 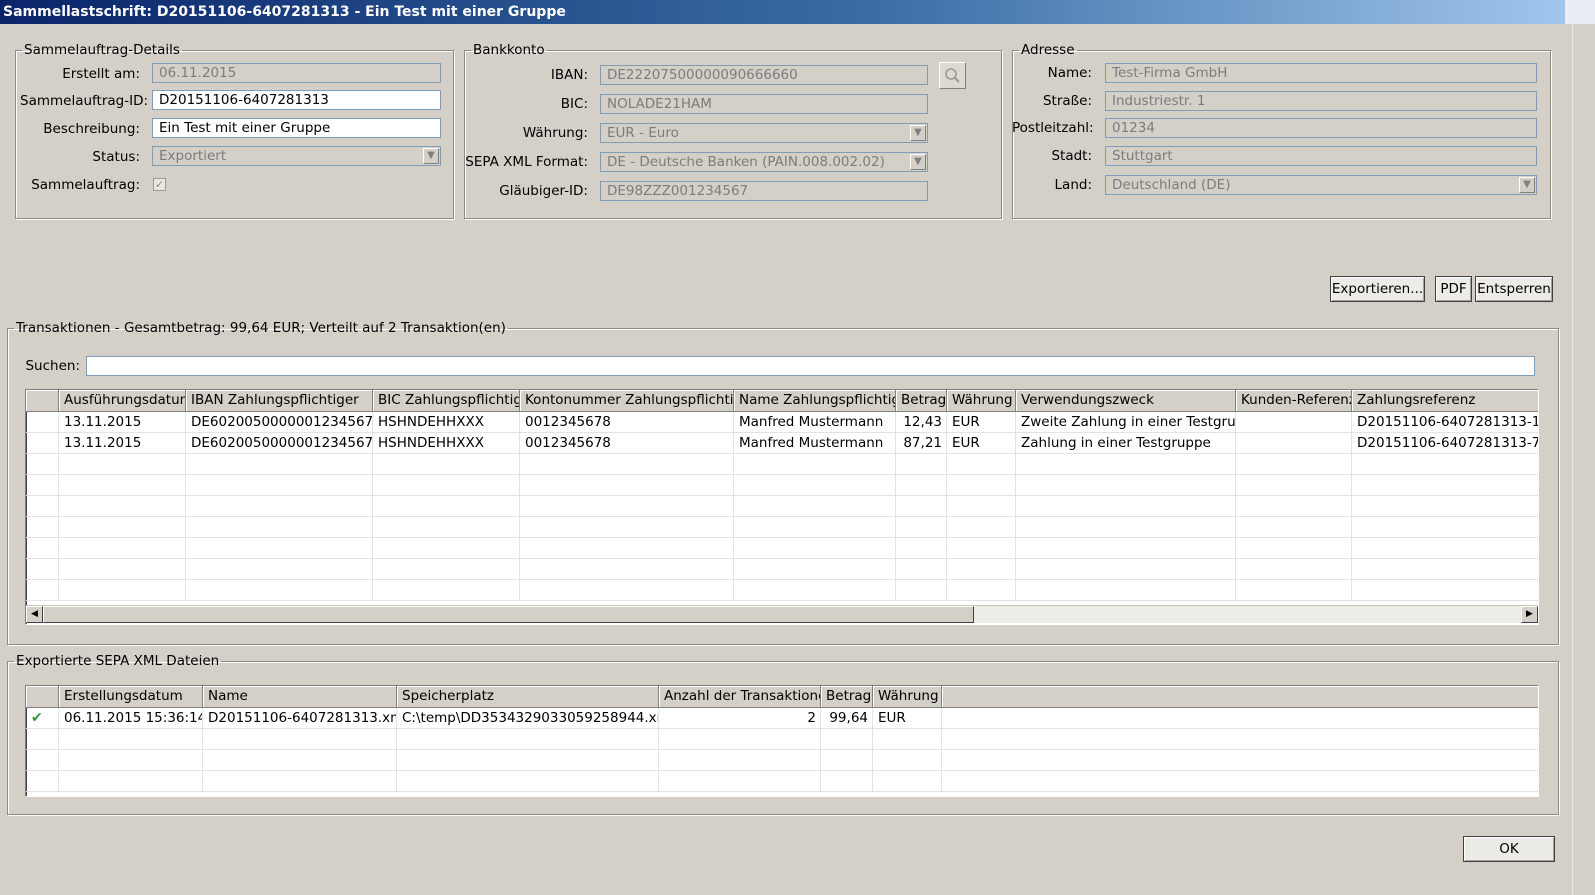 What do you see at coordinates (981, 443) in the screenshot?
I see `table-cell: EUR` at bounding box center [981, 443].